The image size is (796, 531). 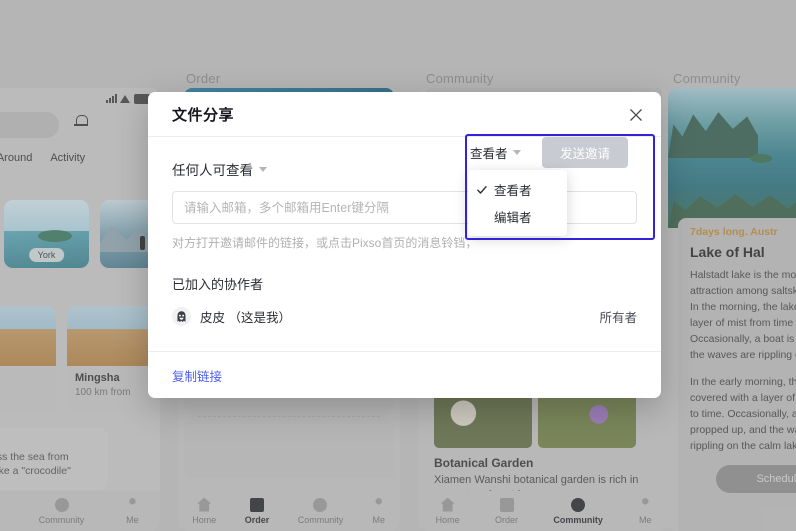 I want to click on dialog-footer: 复制链接, so click(x=404, y=374).